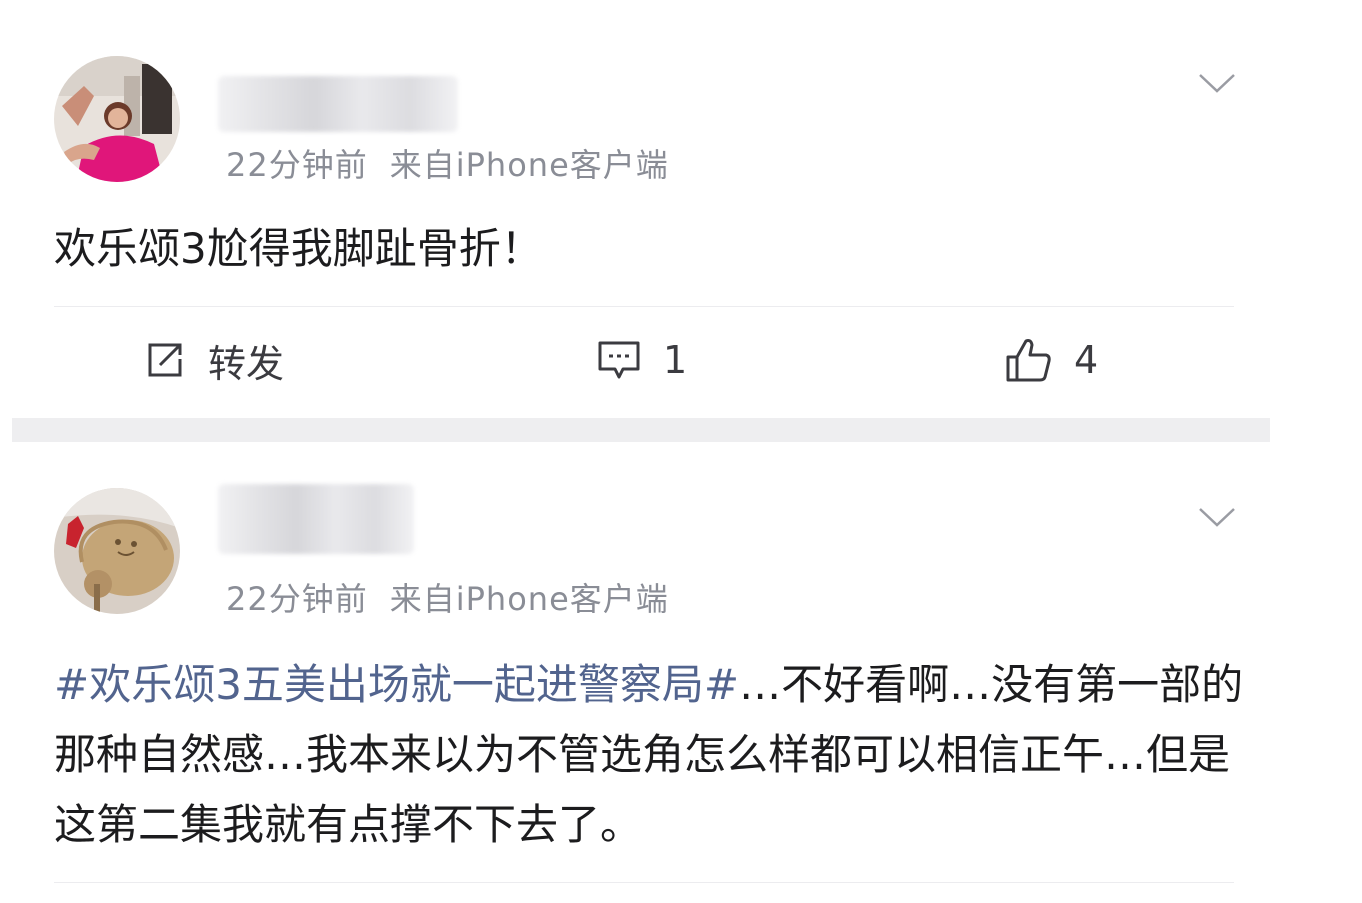 This screenshot has height=903, width=1362. What do you see at coordinates (298, 248) in the screenshot?
I see `post-content: 欢乐颂3尬得我脚趾骨折！` at bounding box center [298, 248].